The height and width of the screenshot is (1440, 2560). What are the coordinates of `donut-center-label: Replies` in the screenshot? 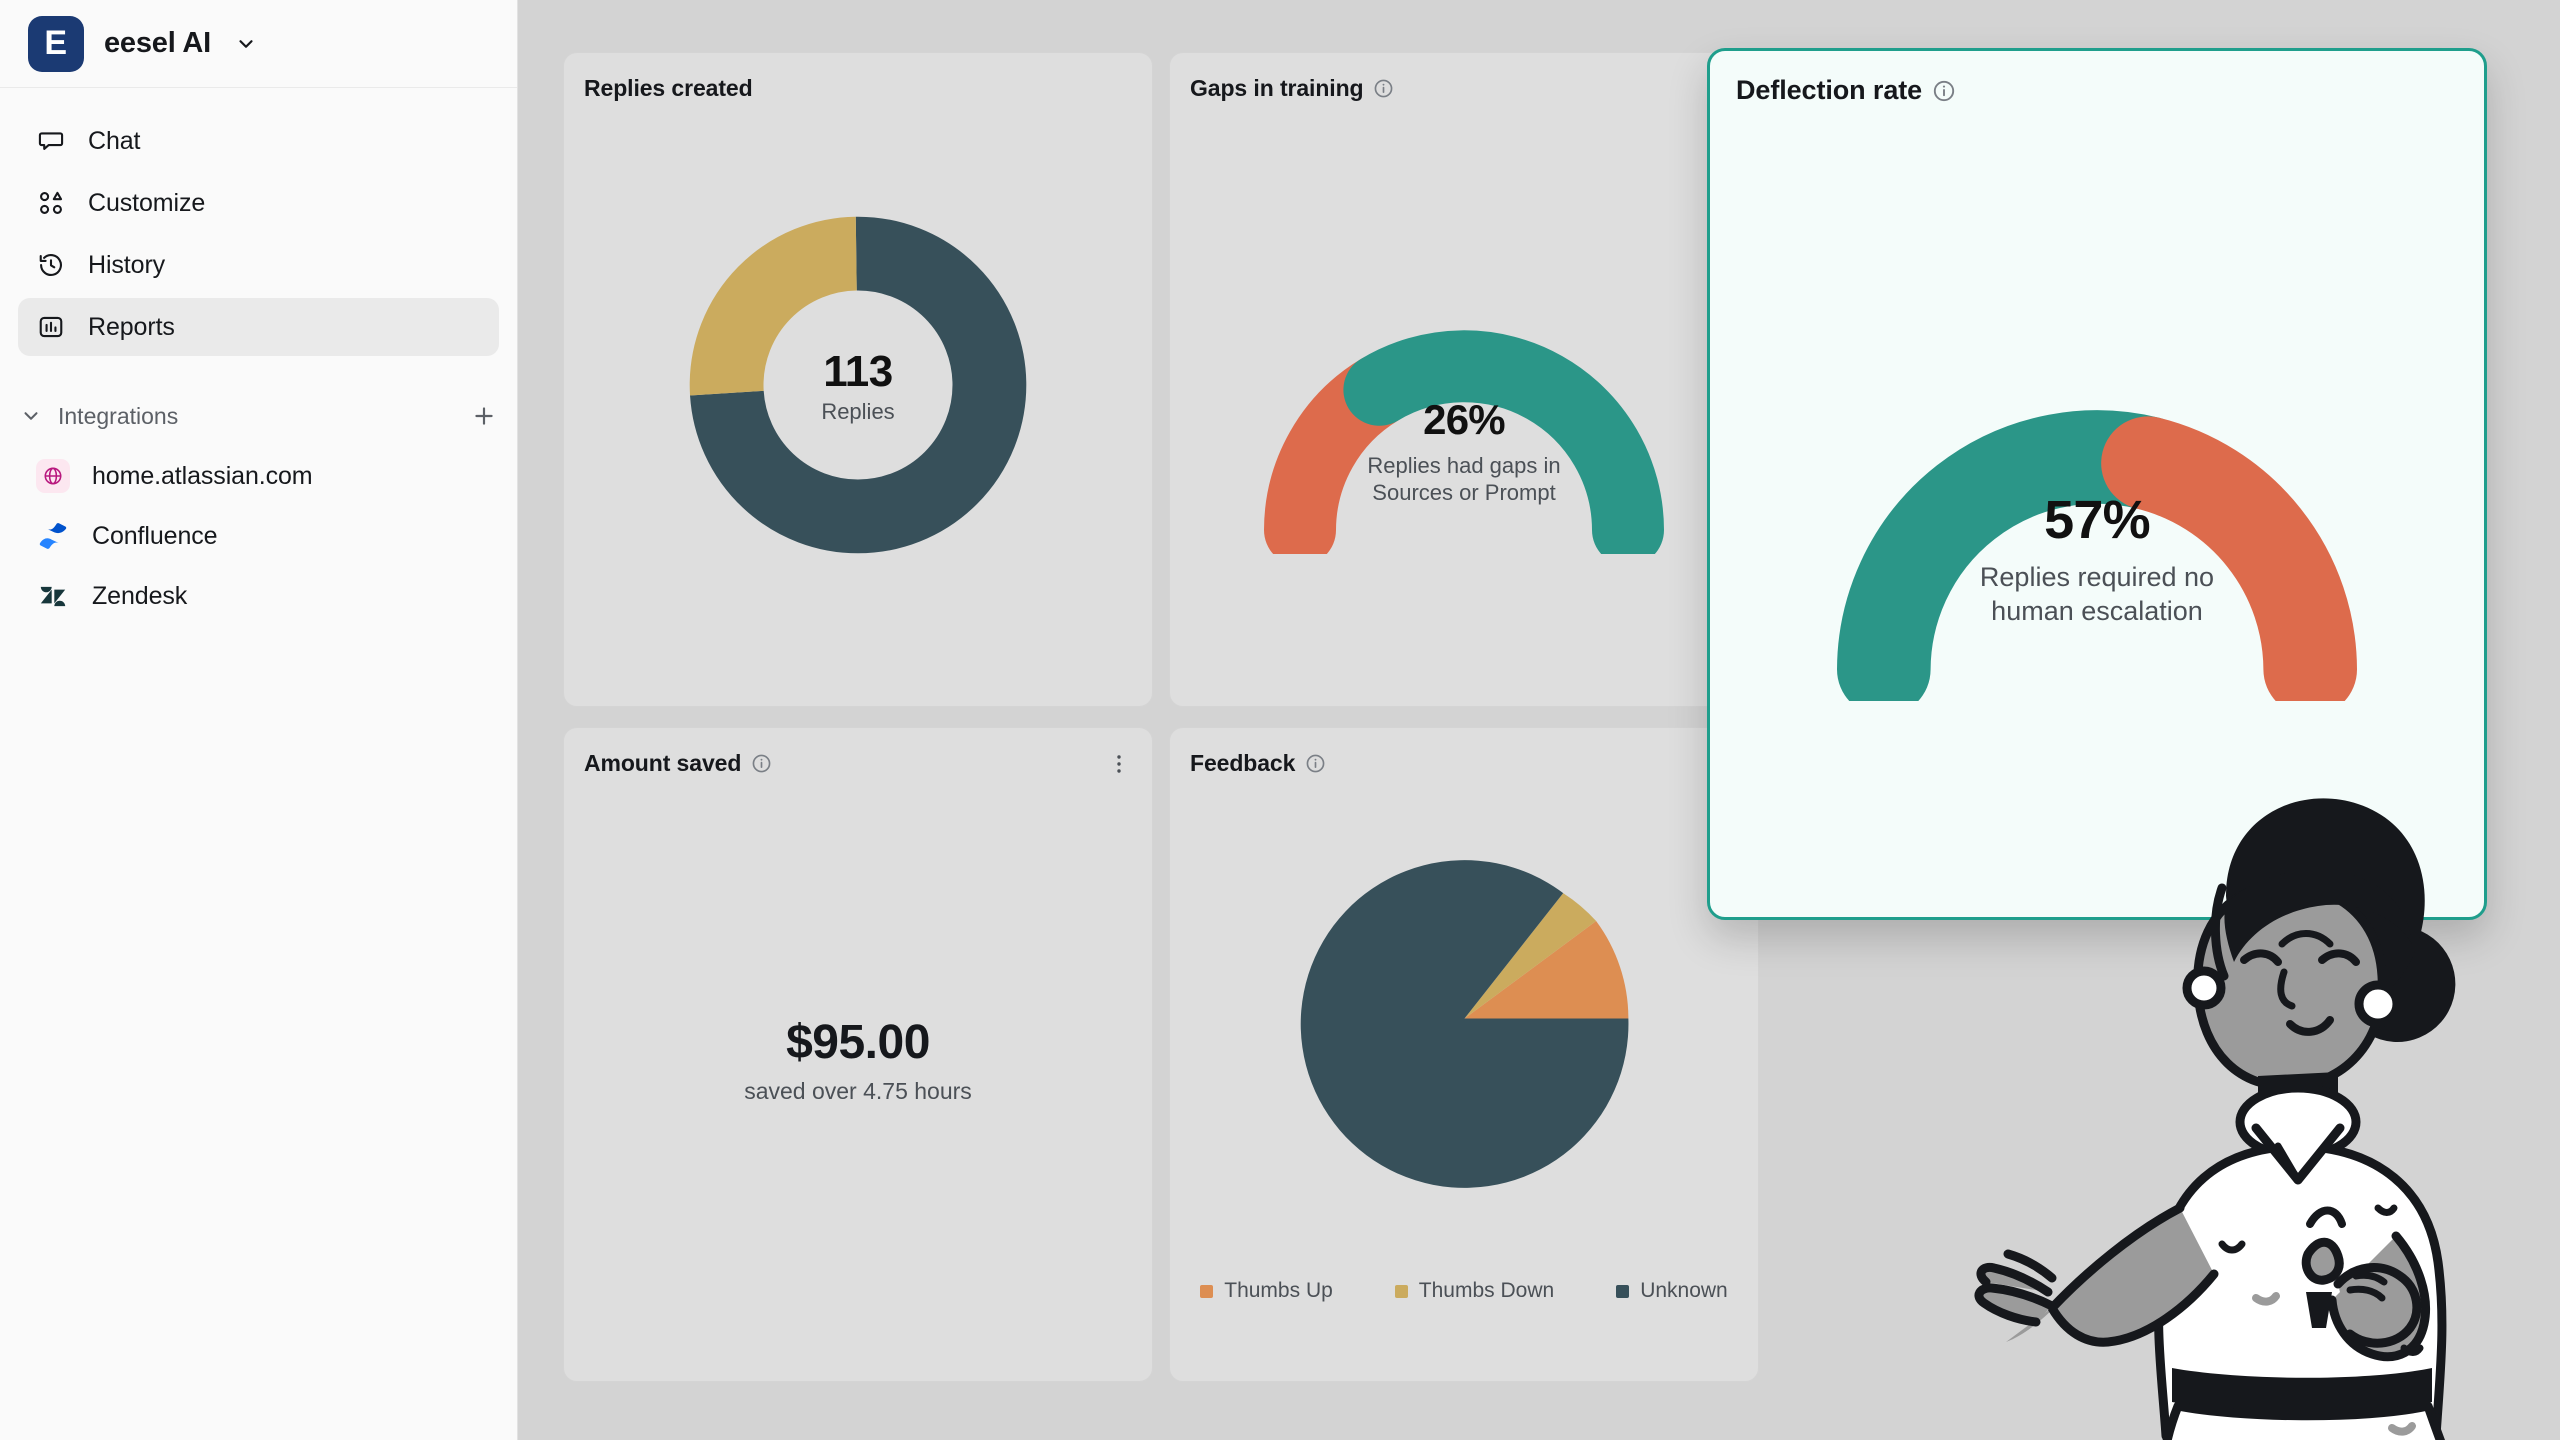 It's located at (858, 411).